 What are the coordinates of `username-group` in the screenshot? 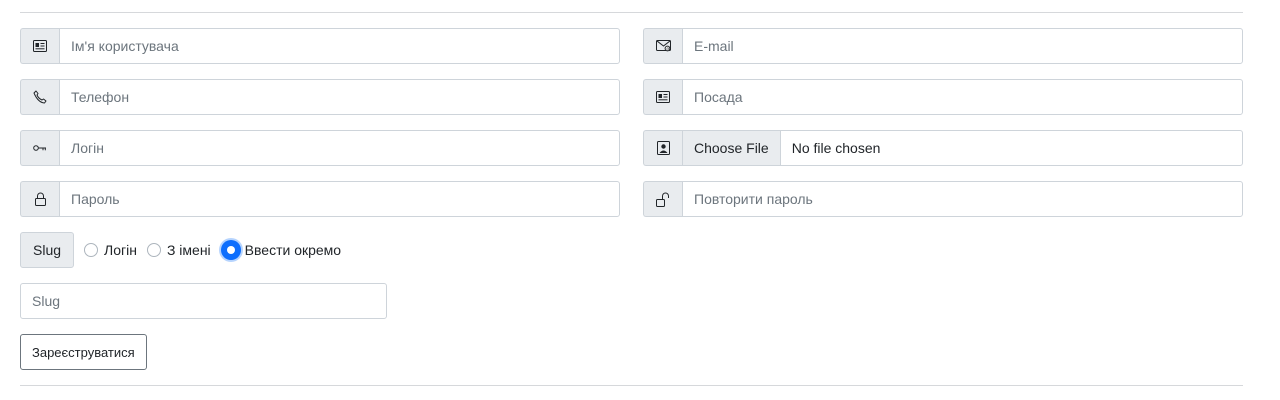 It's located at (320, 46).